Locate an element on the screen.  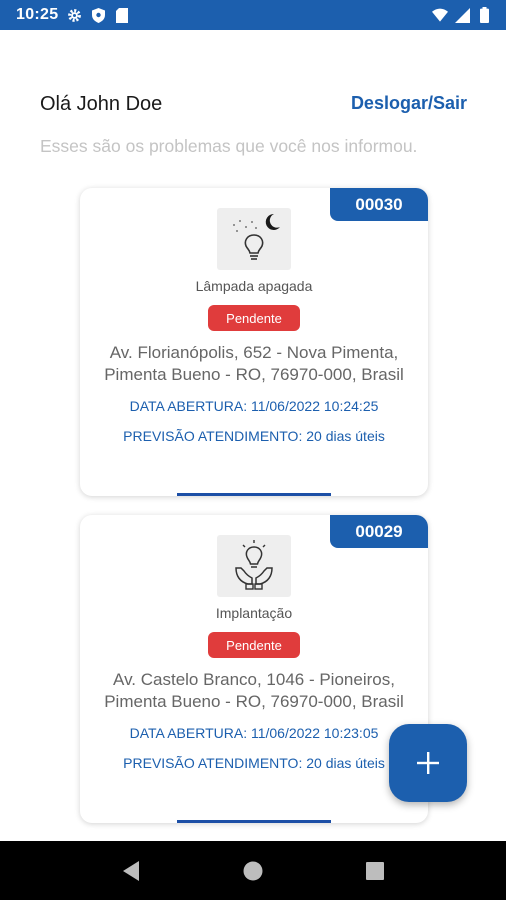
sim-icon is located at coordinates (122, 15).